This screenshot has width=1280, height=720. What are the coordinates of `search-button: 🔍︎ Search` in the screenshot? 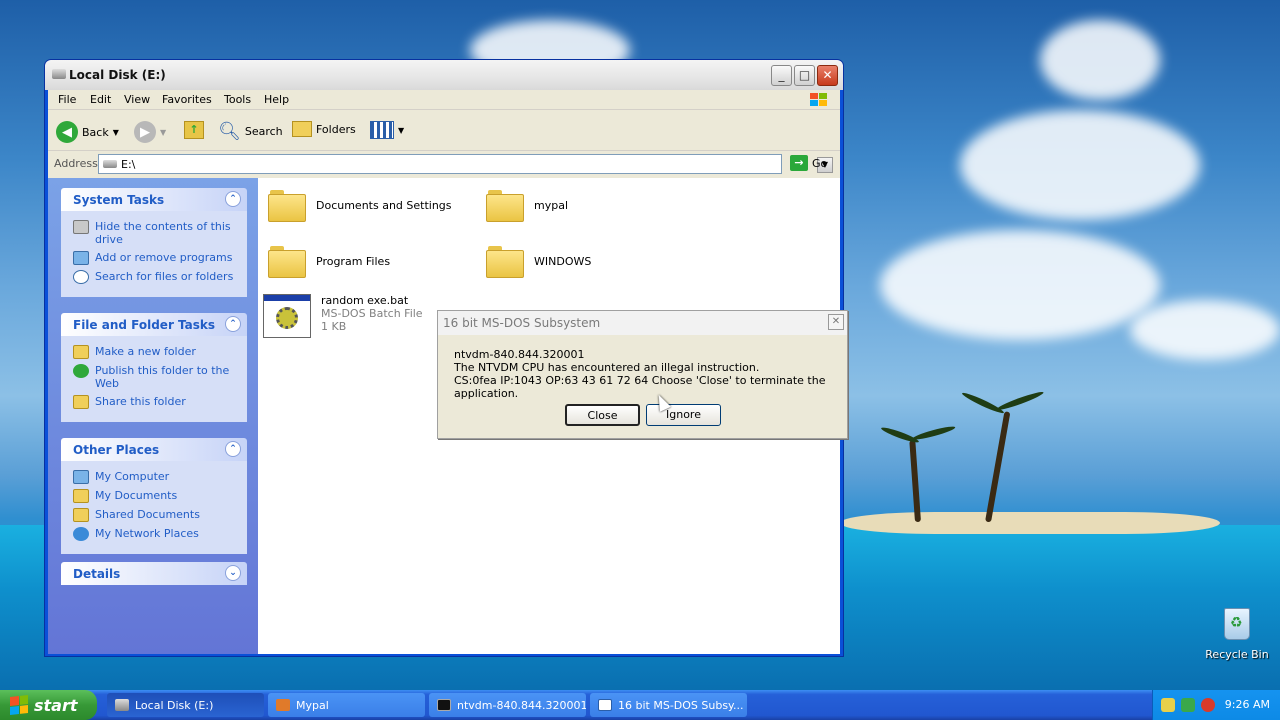 It's located at (250, 131).